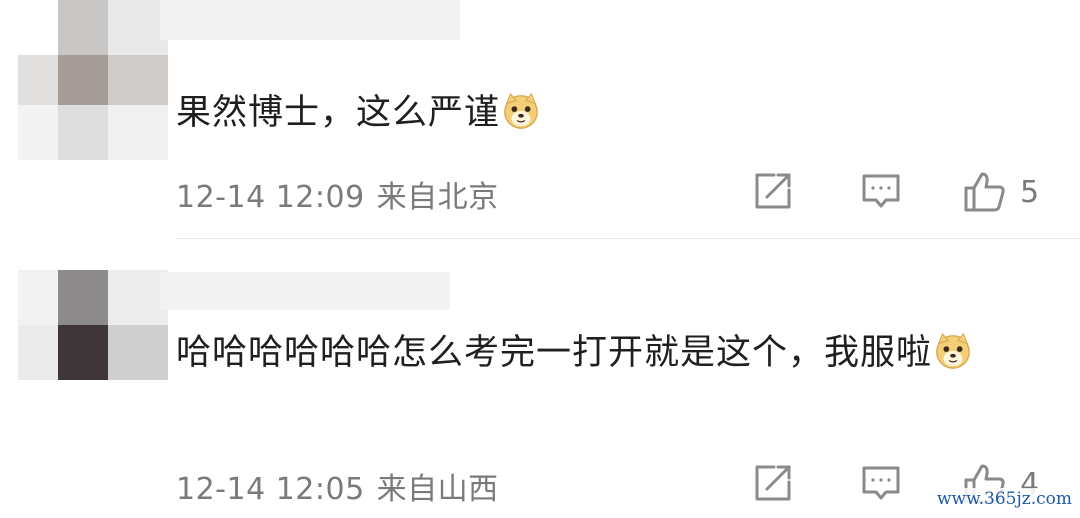  I want to click on thumbs-up-icon, so click(984, 192).